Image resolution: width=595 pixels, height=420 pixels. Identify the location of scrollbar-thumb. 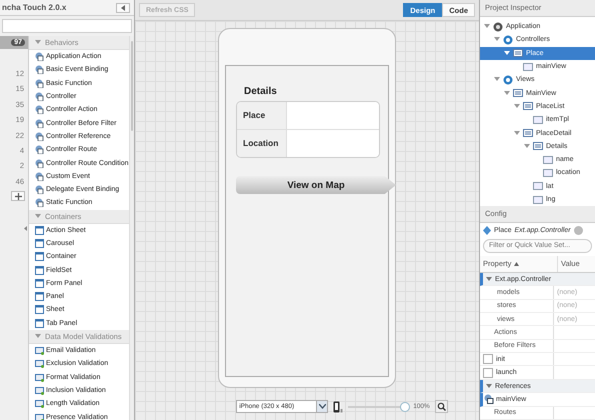
(131, 86).